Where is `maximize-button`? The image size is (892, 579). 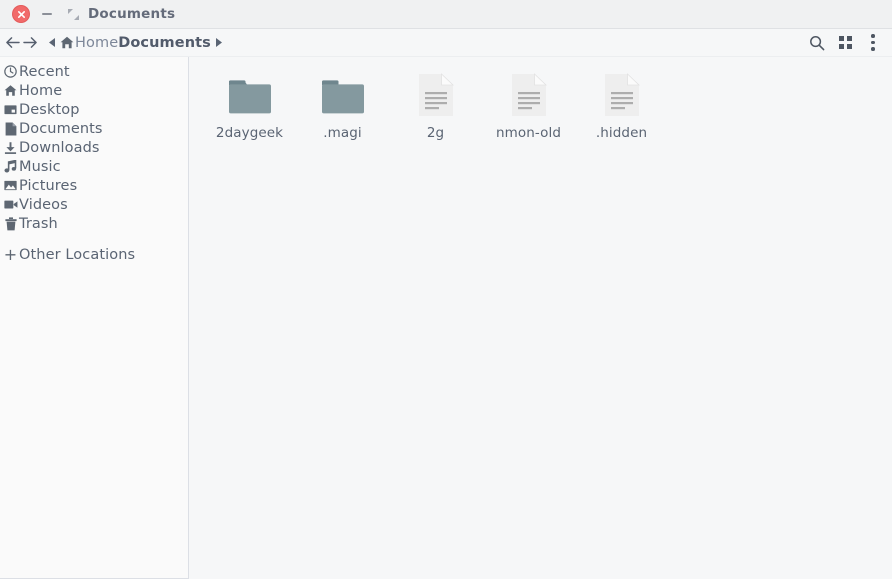 maximize-button is located at coordinates (73, 14).